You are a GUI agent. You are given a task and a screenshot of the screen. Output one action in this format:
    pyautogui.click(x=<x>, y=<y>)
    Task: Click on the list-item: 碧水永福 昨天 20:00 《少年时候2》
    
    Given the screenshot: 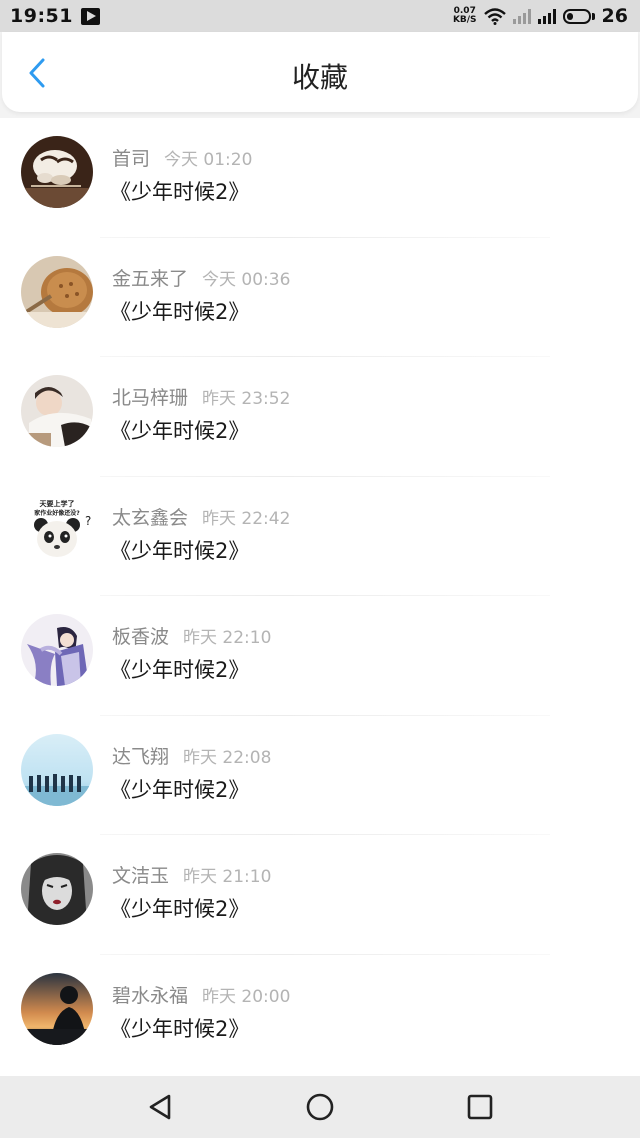 What is the action you would take?
    pyautogui.click(x=320, y=1015)
    